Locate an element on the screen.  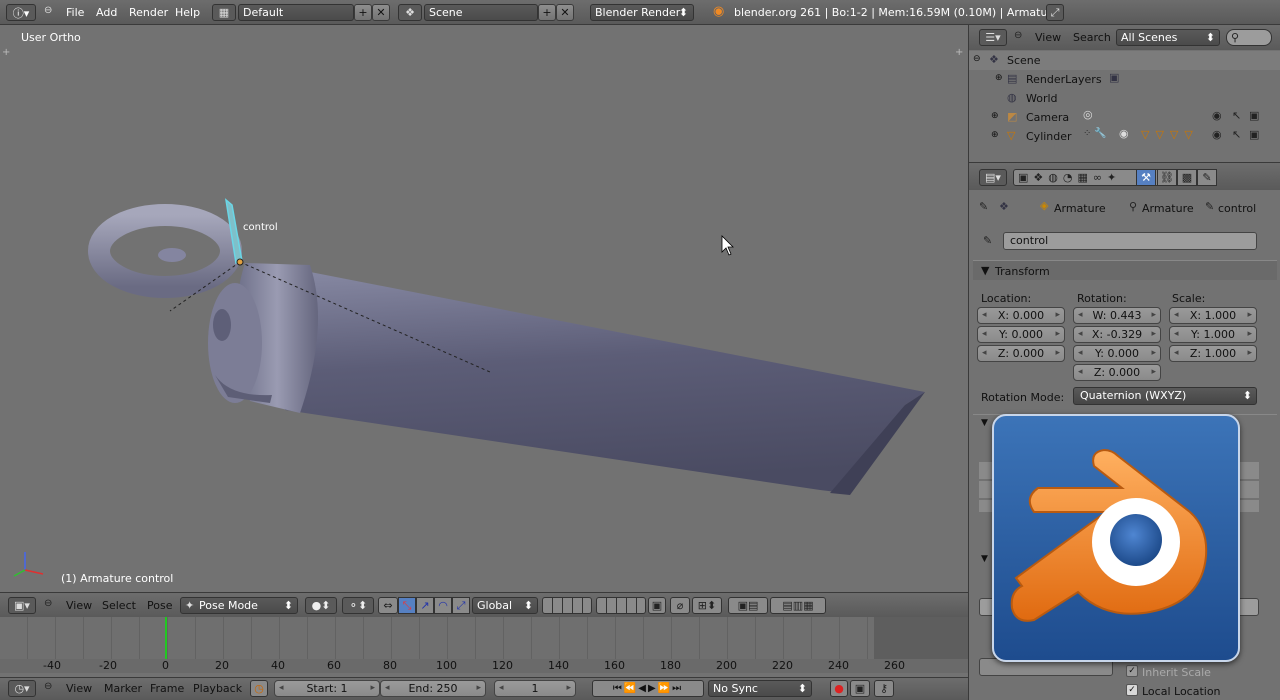
location-z-field: Z: 0.000 is located at coordinates (1021, 353).